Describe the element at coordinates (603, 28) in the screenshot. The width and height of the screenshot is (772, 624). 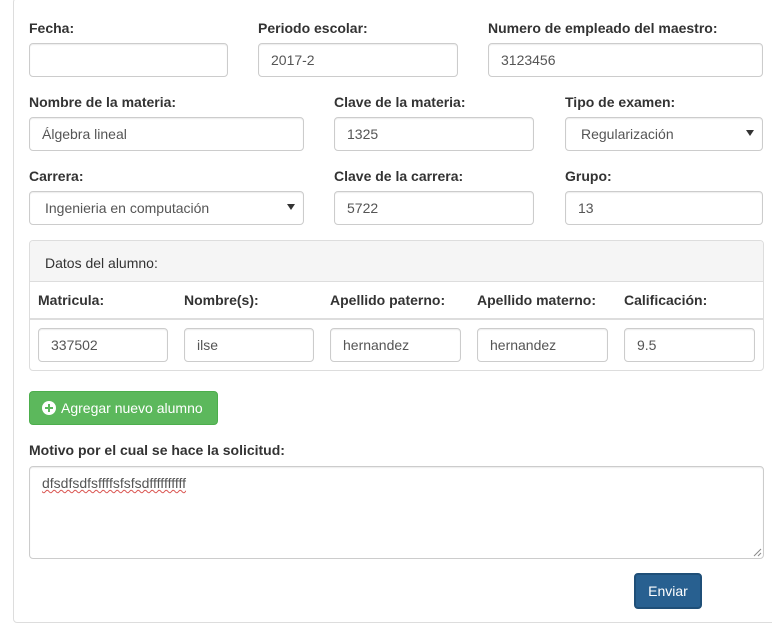
I see `num-empleado-label: Numero de empleado del maestro:` at that location.